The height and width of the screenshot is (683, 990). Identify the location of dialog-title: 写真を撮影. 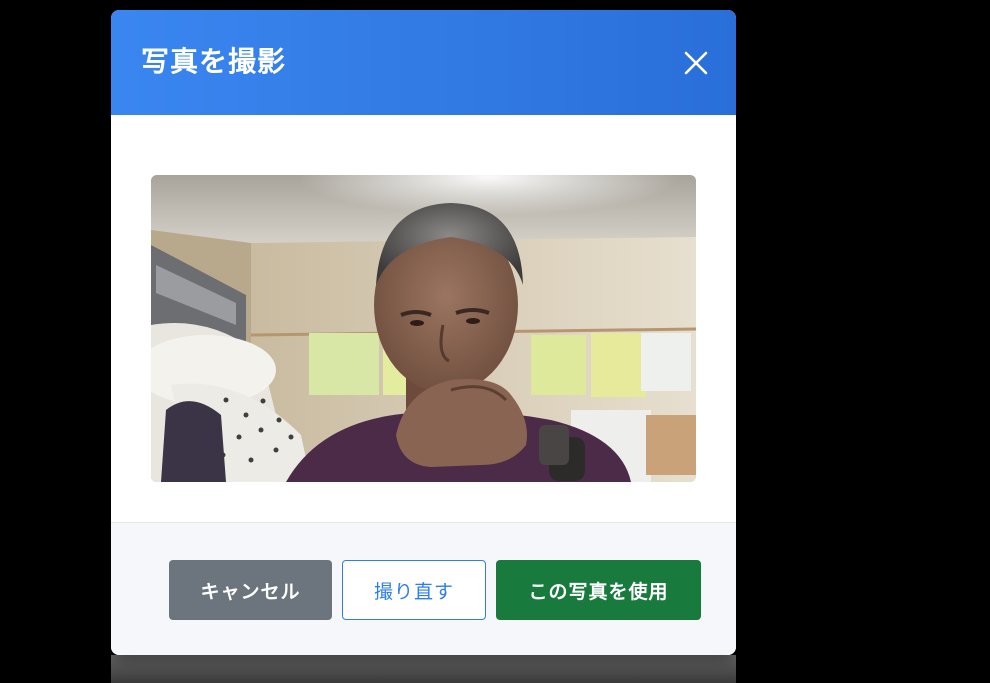
(214, 61).